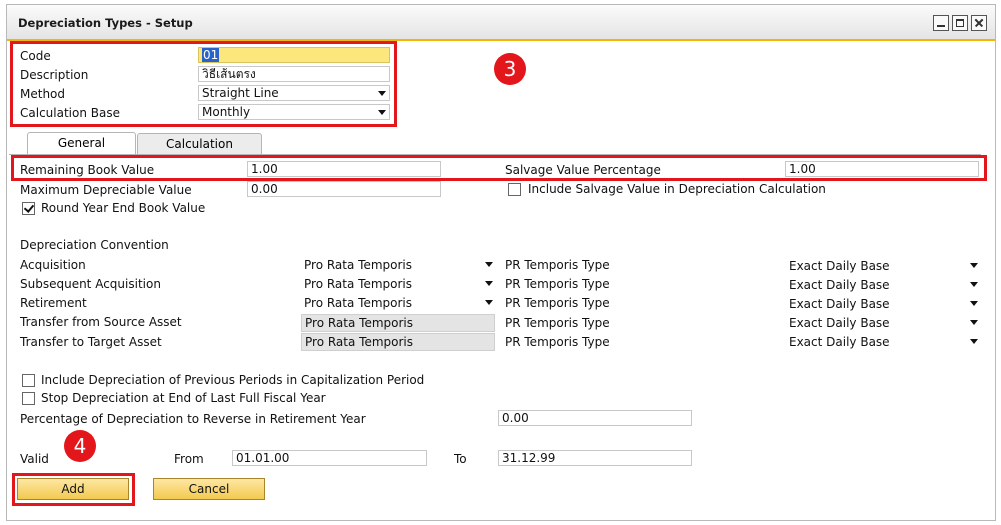 Image resolution: width=1001 pixels, height=525 pixels. What do you see at coordinates (358, 284) in the screenshot?
I see `convention-subsequent-value: Pro Rata Temporis` at bounding box center [358, 284].